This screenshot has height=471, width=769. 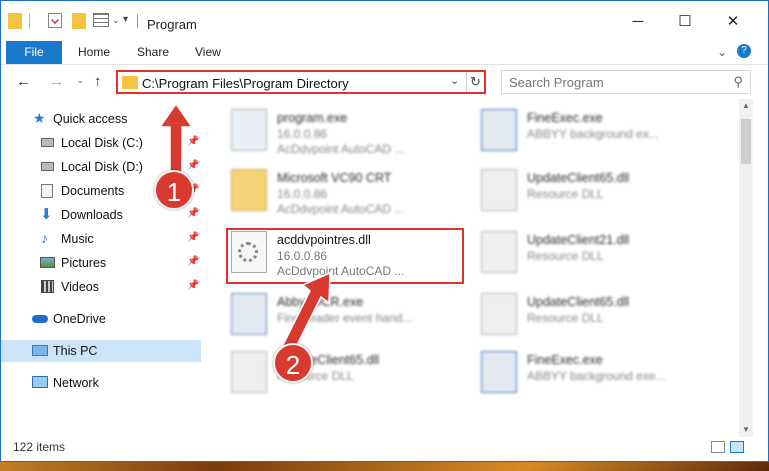 I want to click on step-badge-1: 1, so click(x=174, y=190).